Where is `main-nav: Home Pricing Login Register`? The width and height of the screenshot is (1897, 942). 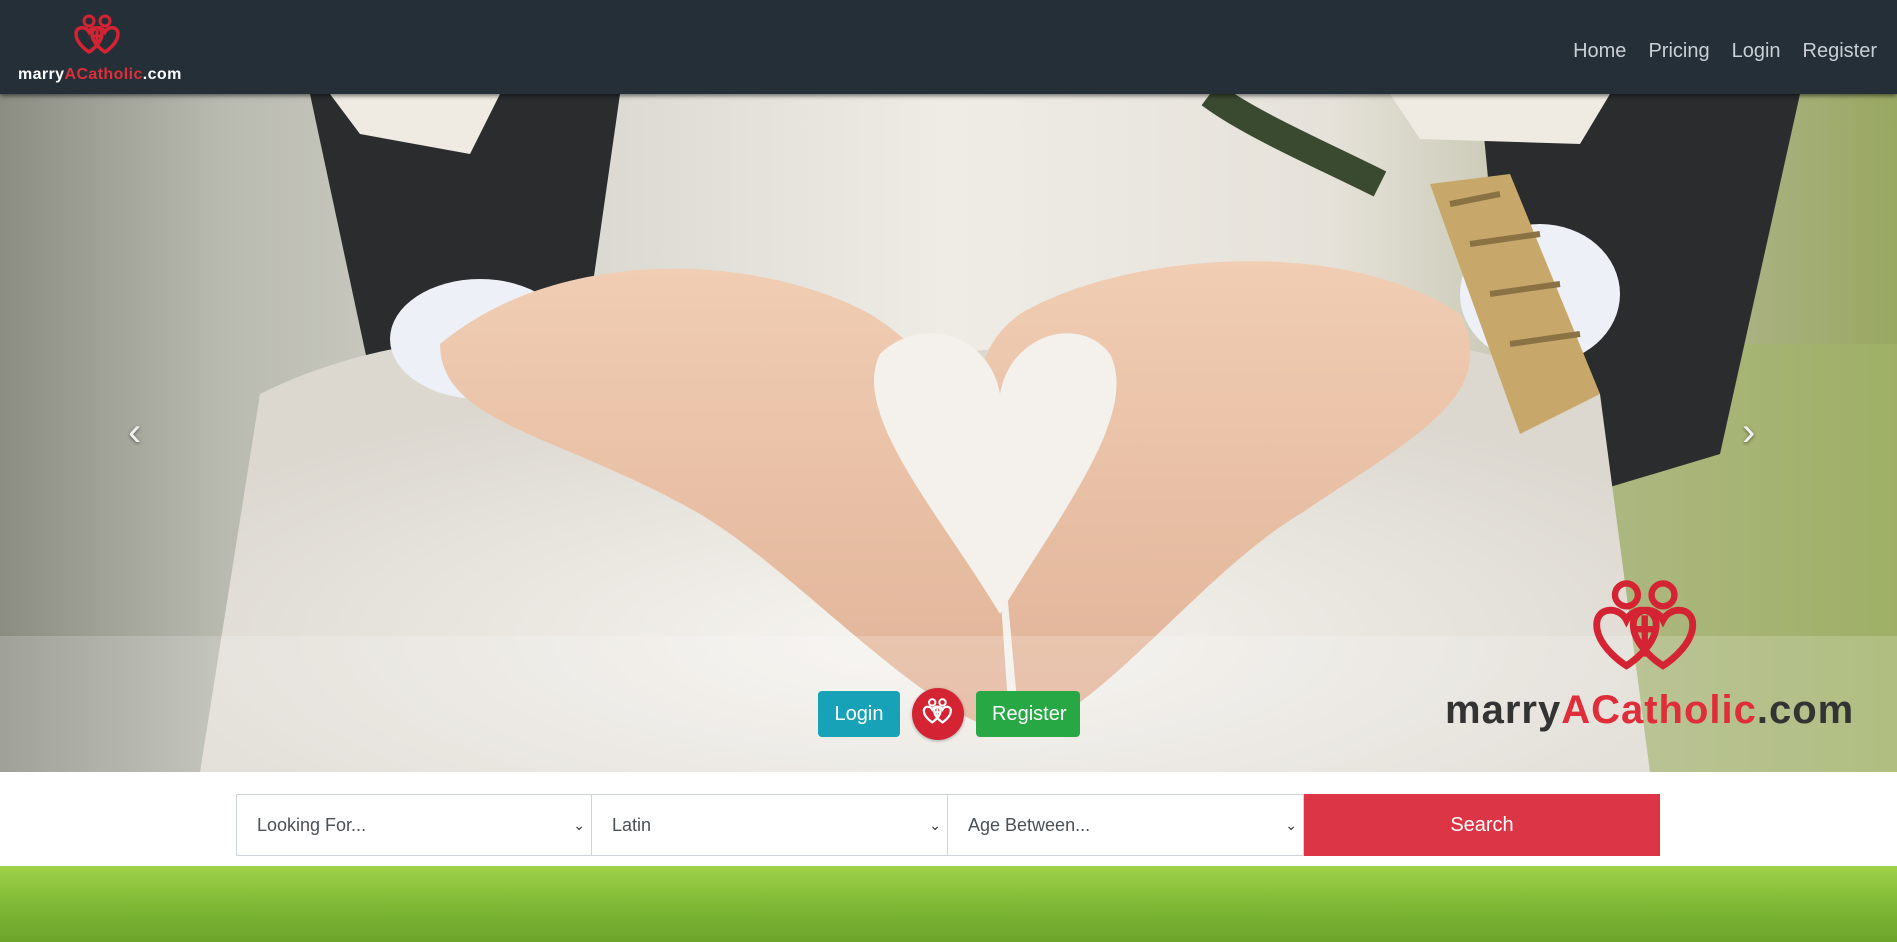
main-nav: Home Pricing Login Register is located at coordinates (1725, 51).